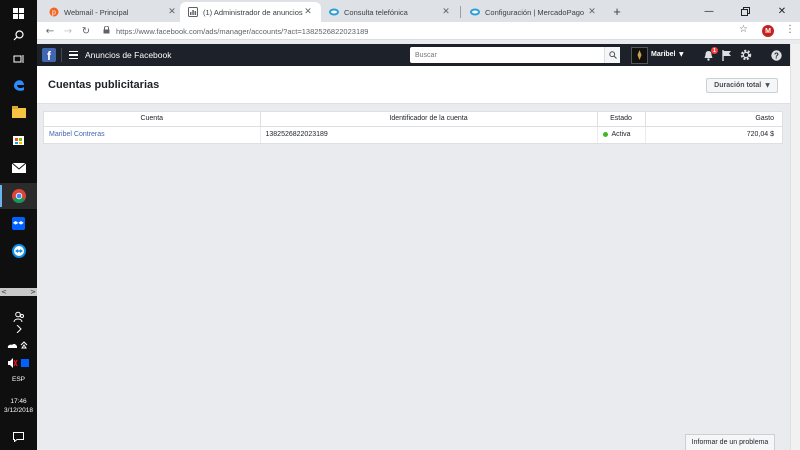 Image resolution: width=800 pixels, height=450 pixels. Describe the element at coordinates (77, 134) in the screenshot. I see `account-name-link: Maribel Contreras` at that location.